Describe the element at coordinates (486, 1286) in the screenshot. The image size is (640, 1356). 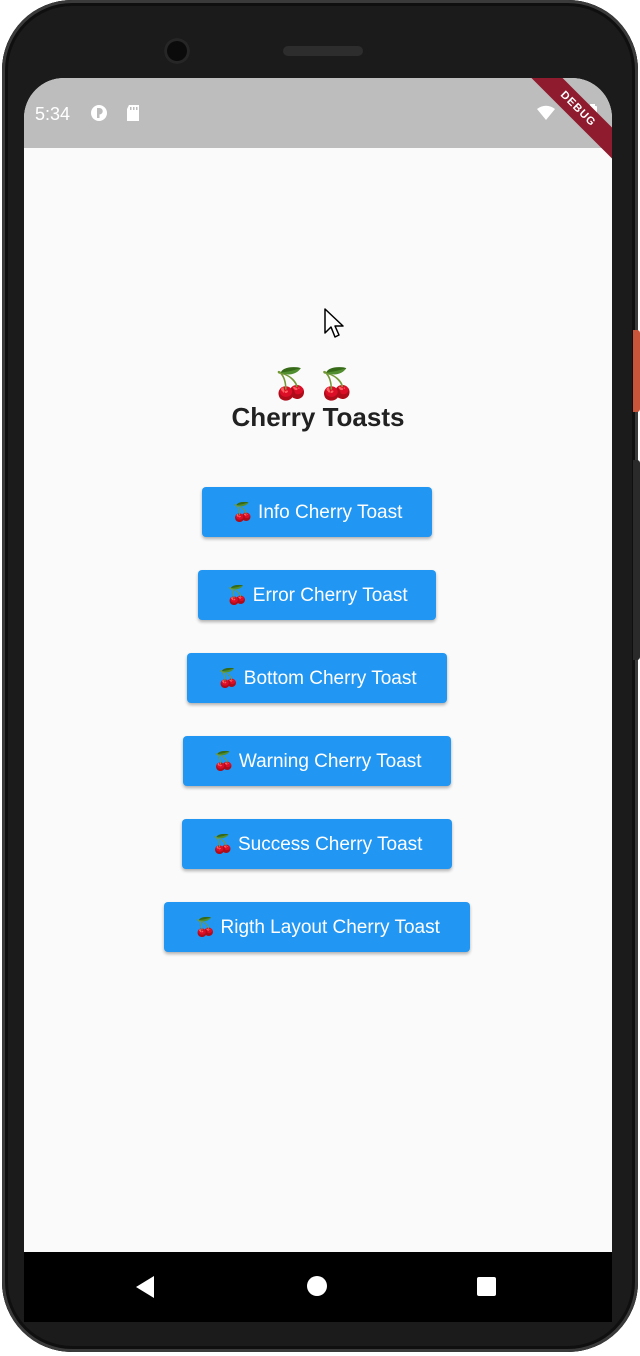
I see `recents-icon` at that location.